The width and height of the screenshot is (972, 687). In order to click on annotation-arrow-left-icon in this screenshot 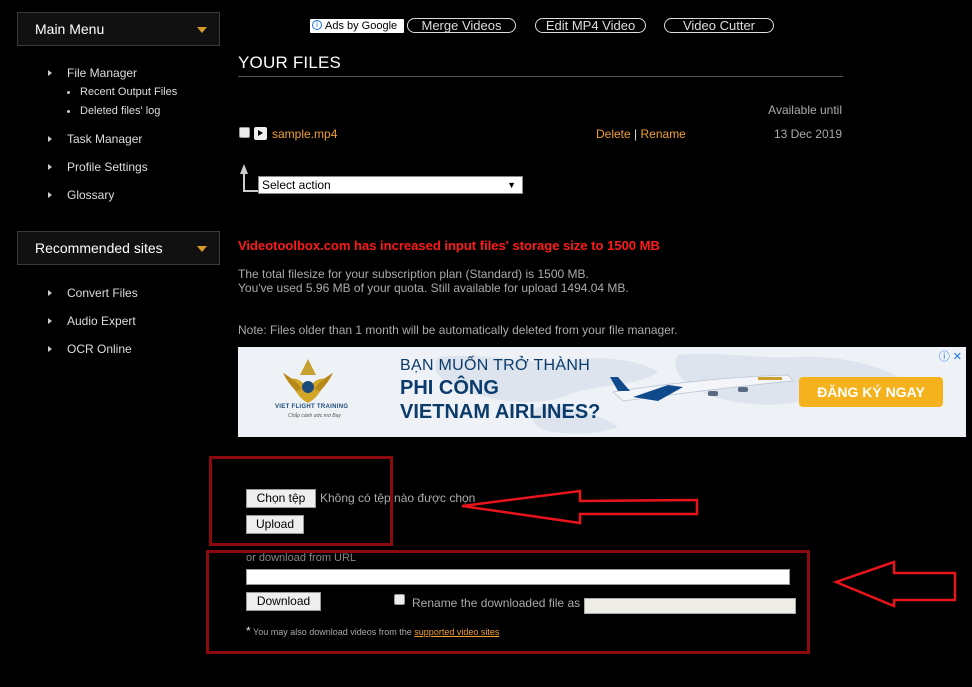, I will do `click(580, 507)`.